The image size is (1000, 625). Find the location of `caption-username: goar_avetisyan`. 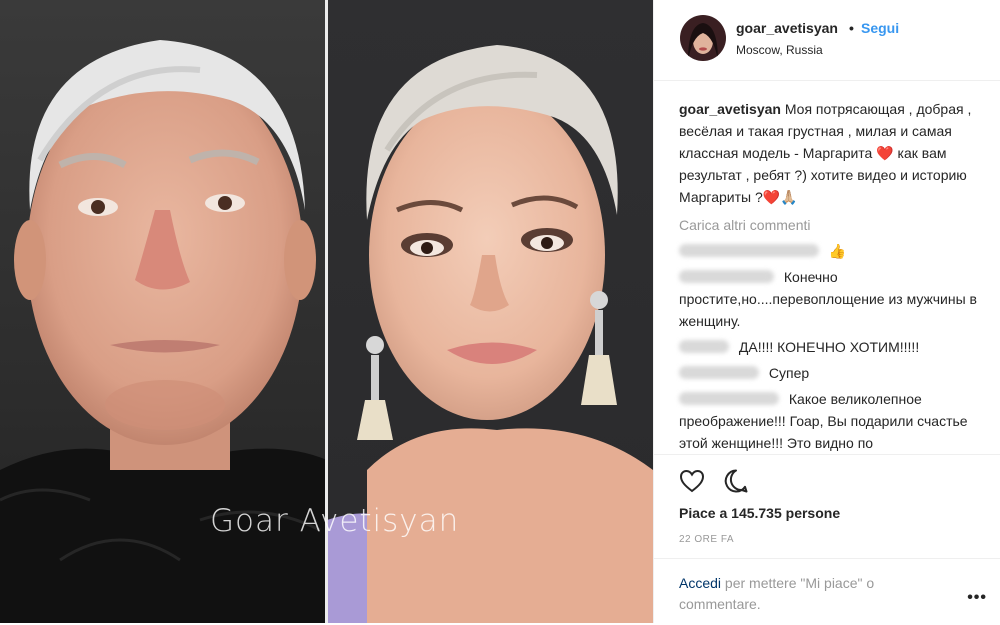

caption-username: goar_avetisyan is located at coordinates (730, 109).